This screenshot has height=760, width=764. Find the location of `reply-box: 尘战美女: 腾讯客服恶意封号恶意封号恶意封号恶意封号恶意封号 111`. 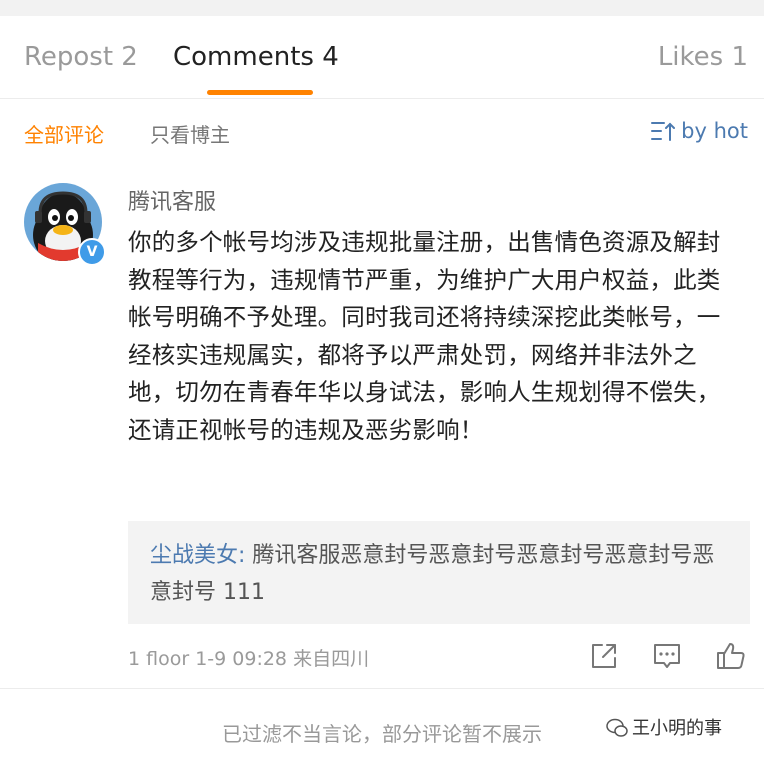

reply-box: 尘战美女: 腾讯客服恶意封号恶意封号恶意封号恶意封号恶意封号 111 is located at coordinates (439, 572).